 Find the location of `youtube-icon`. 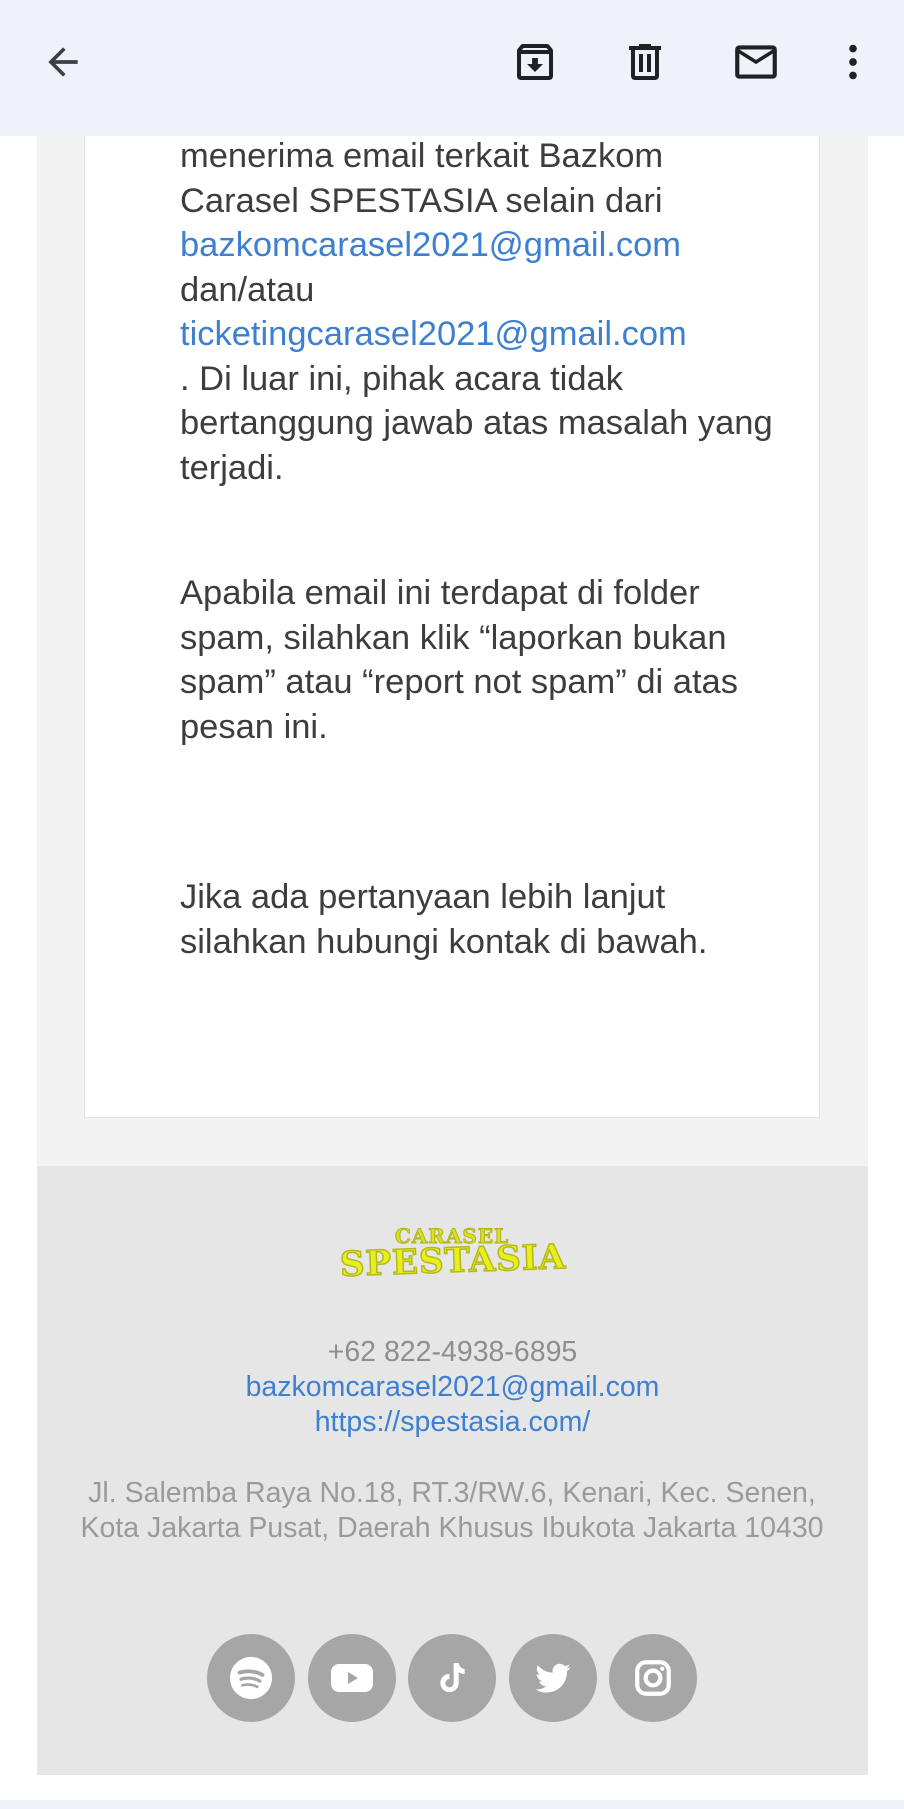

youtube-icon is located at coordinates (352, 1678).